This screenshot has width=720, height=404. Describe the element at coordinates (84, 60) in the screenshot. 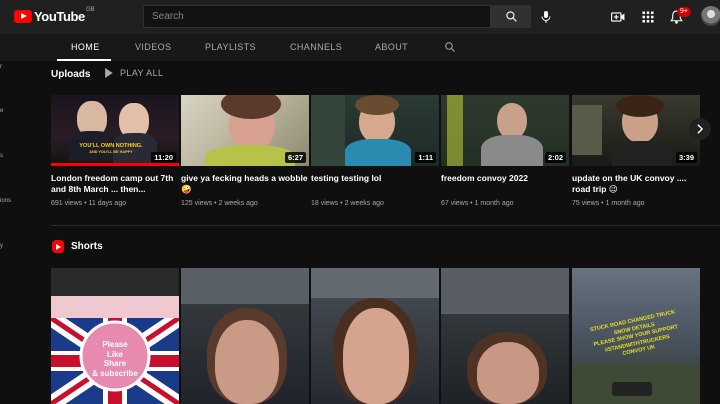

I see `active-tab-indicator` at that location.